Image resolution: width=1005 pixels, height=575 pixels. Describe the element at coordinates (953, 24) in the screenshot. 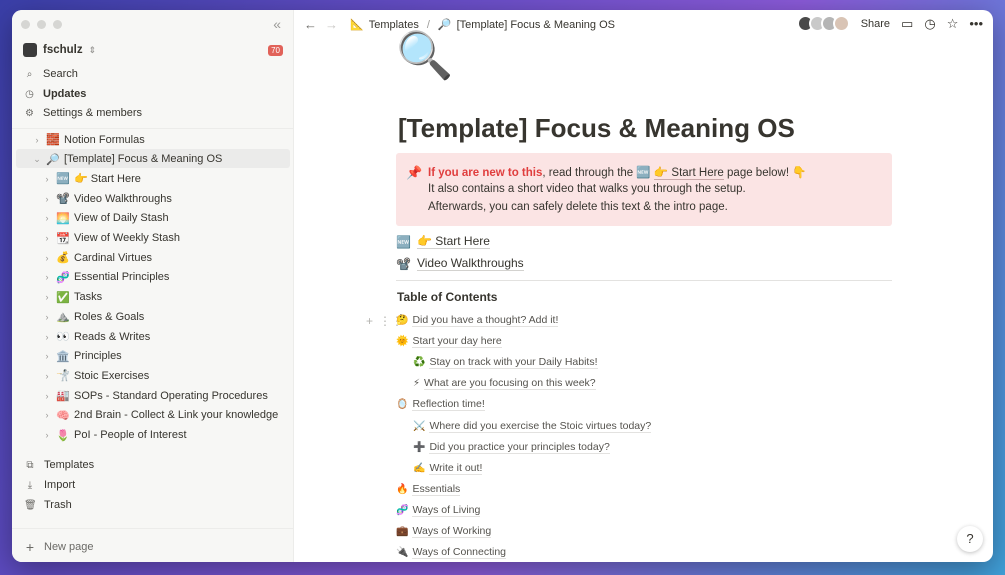

I see `star-icon: ☆` at that location.